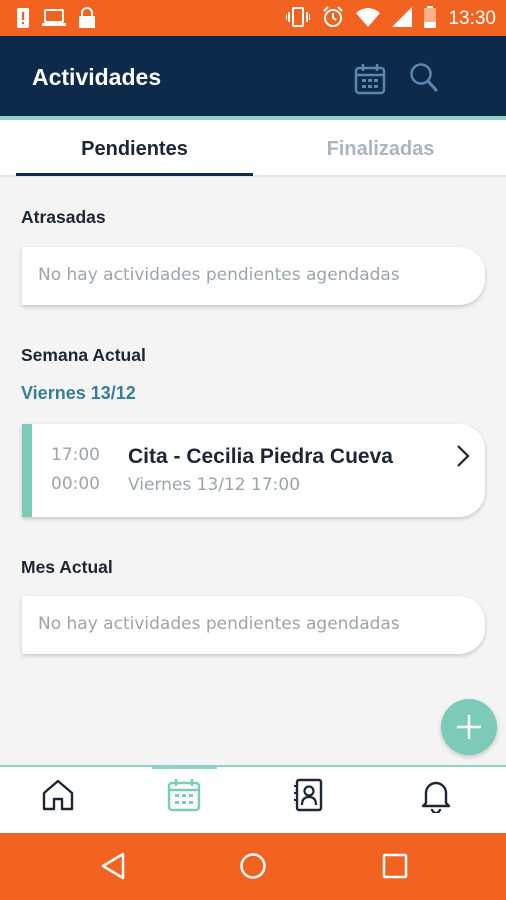 This screenshot has width=506, height=900. I want to click on alarm-icon, so click(333, 19).